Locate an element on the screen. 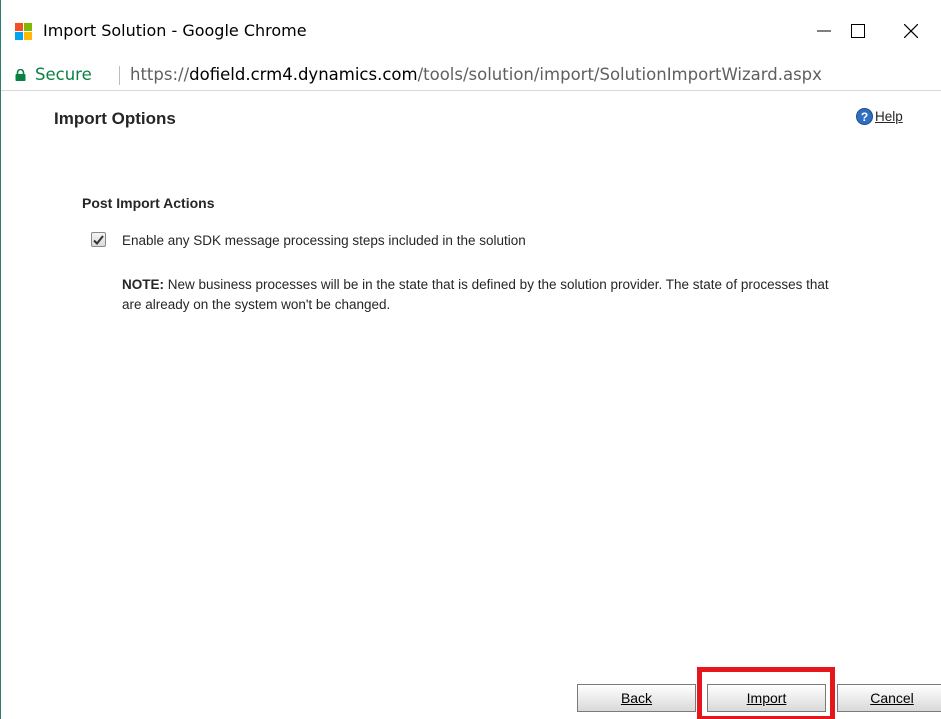 The width and height of the screenshot is (941, 719). close-window-button is located at coordinates (911, 31).